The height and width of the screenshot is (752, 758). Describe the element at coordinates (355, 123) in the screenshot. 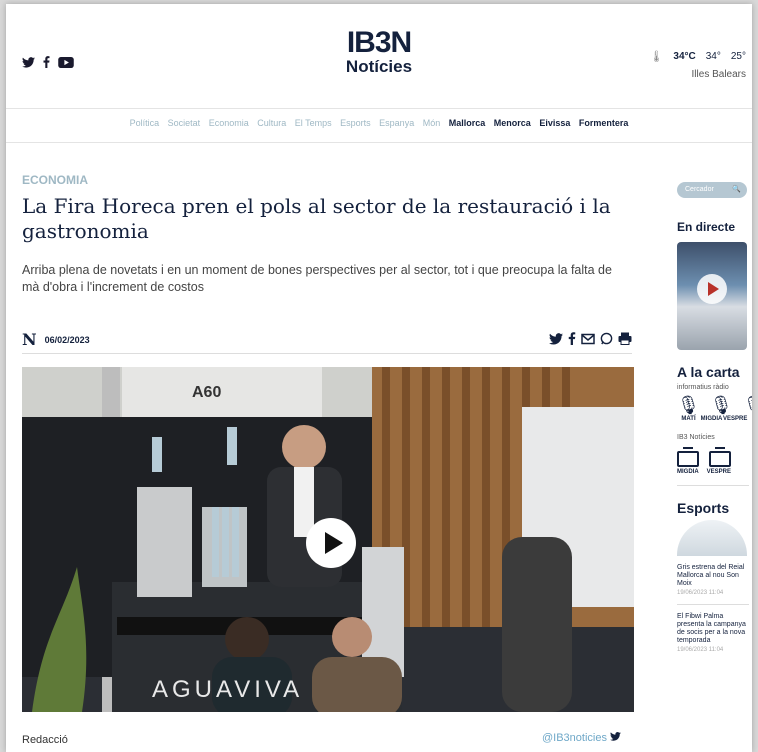

I see `nav-item-esports: Esports` at that location.